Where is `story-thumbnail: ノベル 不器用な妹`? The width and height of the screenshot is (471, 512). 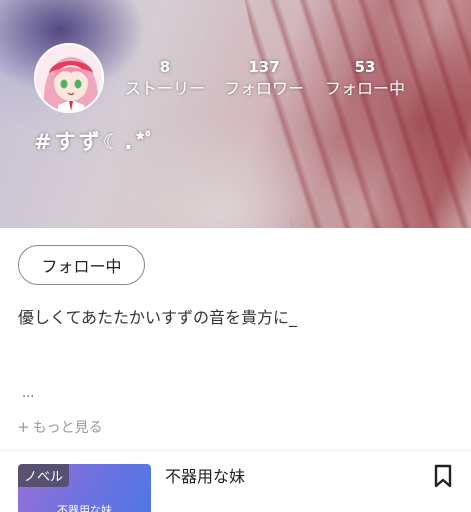 story-thumbnail: ノベル 不器用な妹 is located at coordinates (84, 488).